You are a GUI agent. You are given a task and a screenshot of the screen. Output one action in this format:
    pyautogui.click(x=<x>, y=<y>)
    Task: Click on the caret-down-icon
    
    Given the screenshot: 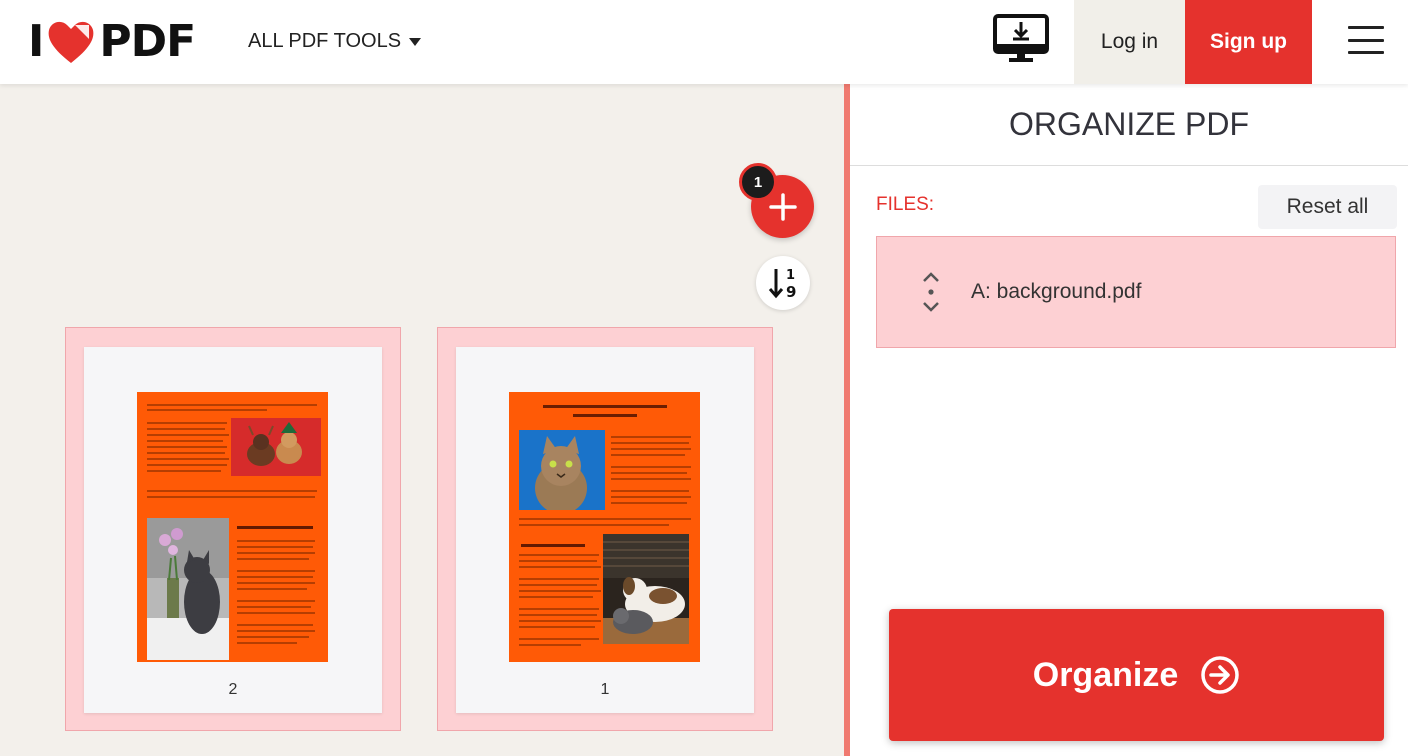 What is the action you would take?
    pyautogui.click(x=415, y=41)
    